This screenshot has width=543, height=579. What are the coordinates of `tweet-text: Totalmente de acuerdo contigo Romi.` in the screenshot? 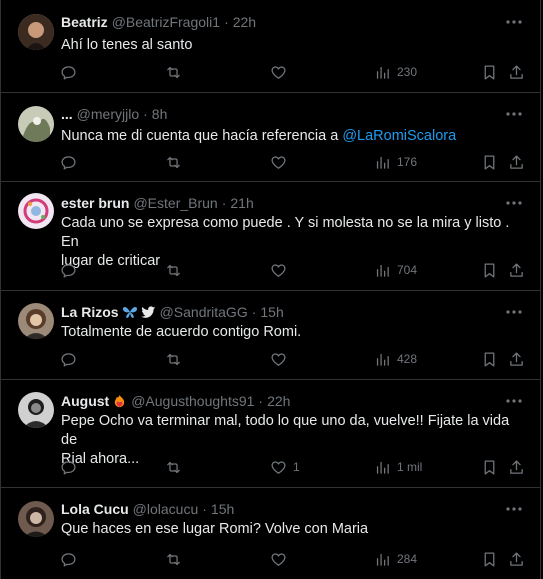 It's located at (181, 332).